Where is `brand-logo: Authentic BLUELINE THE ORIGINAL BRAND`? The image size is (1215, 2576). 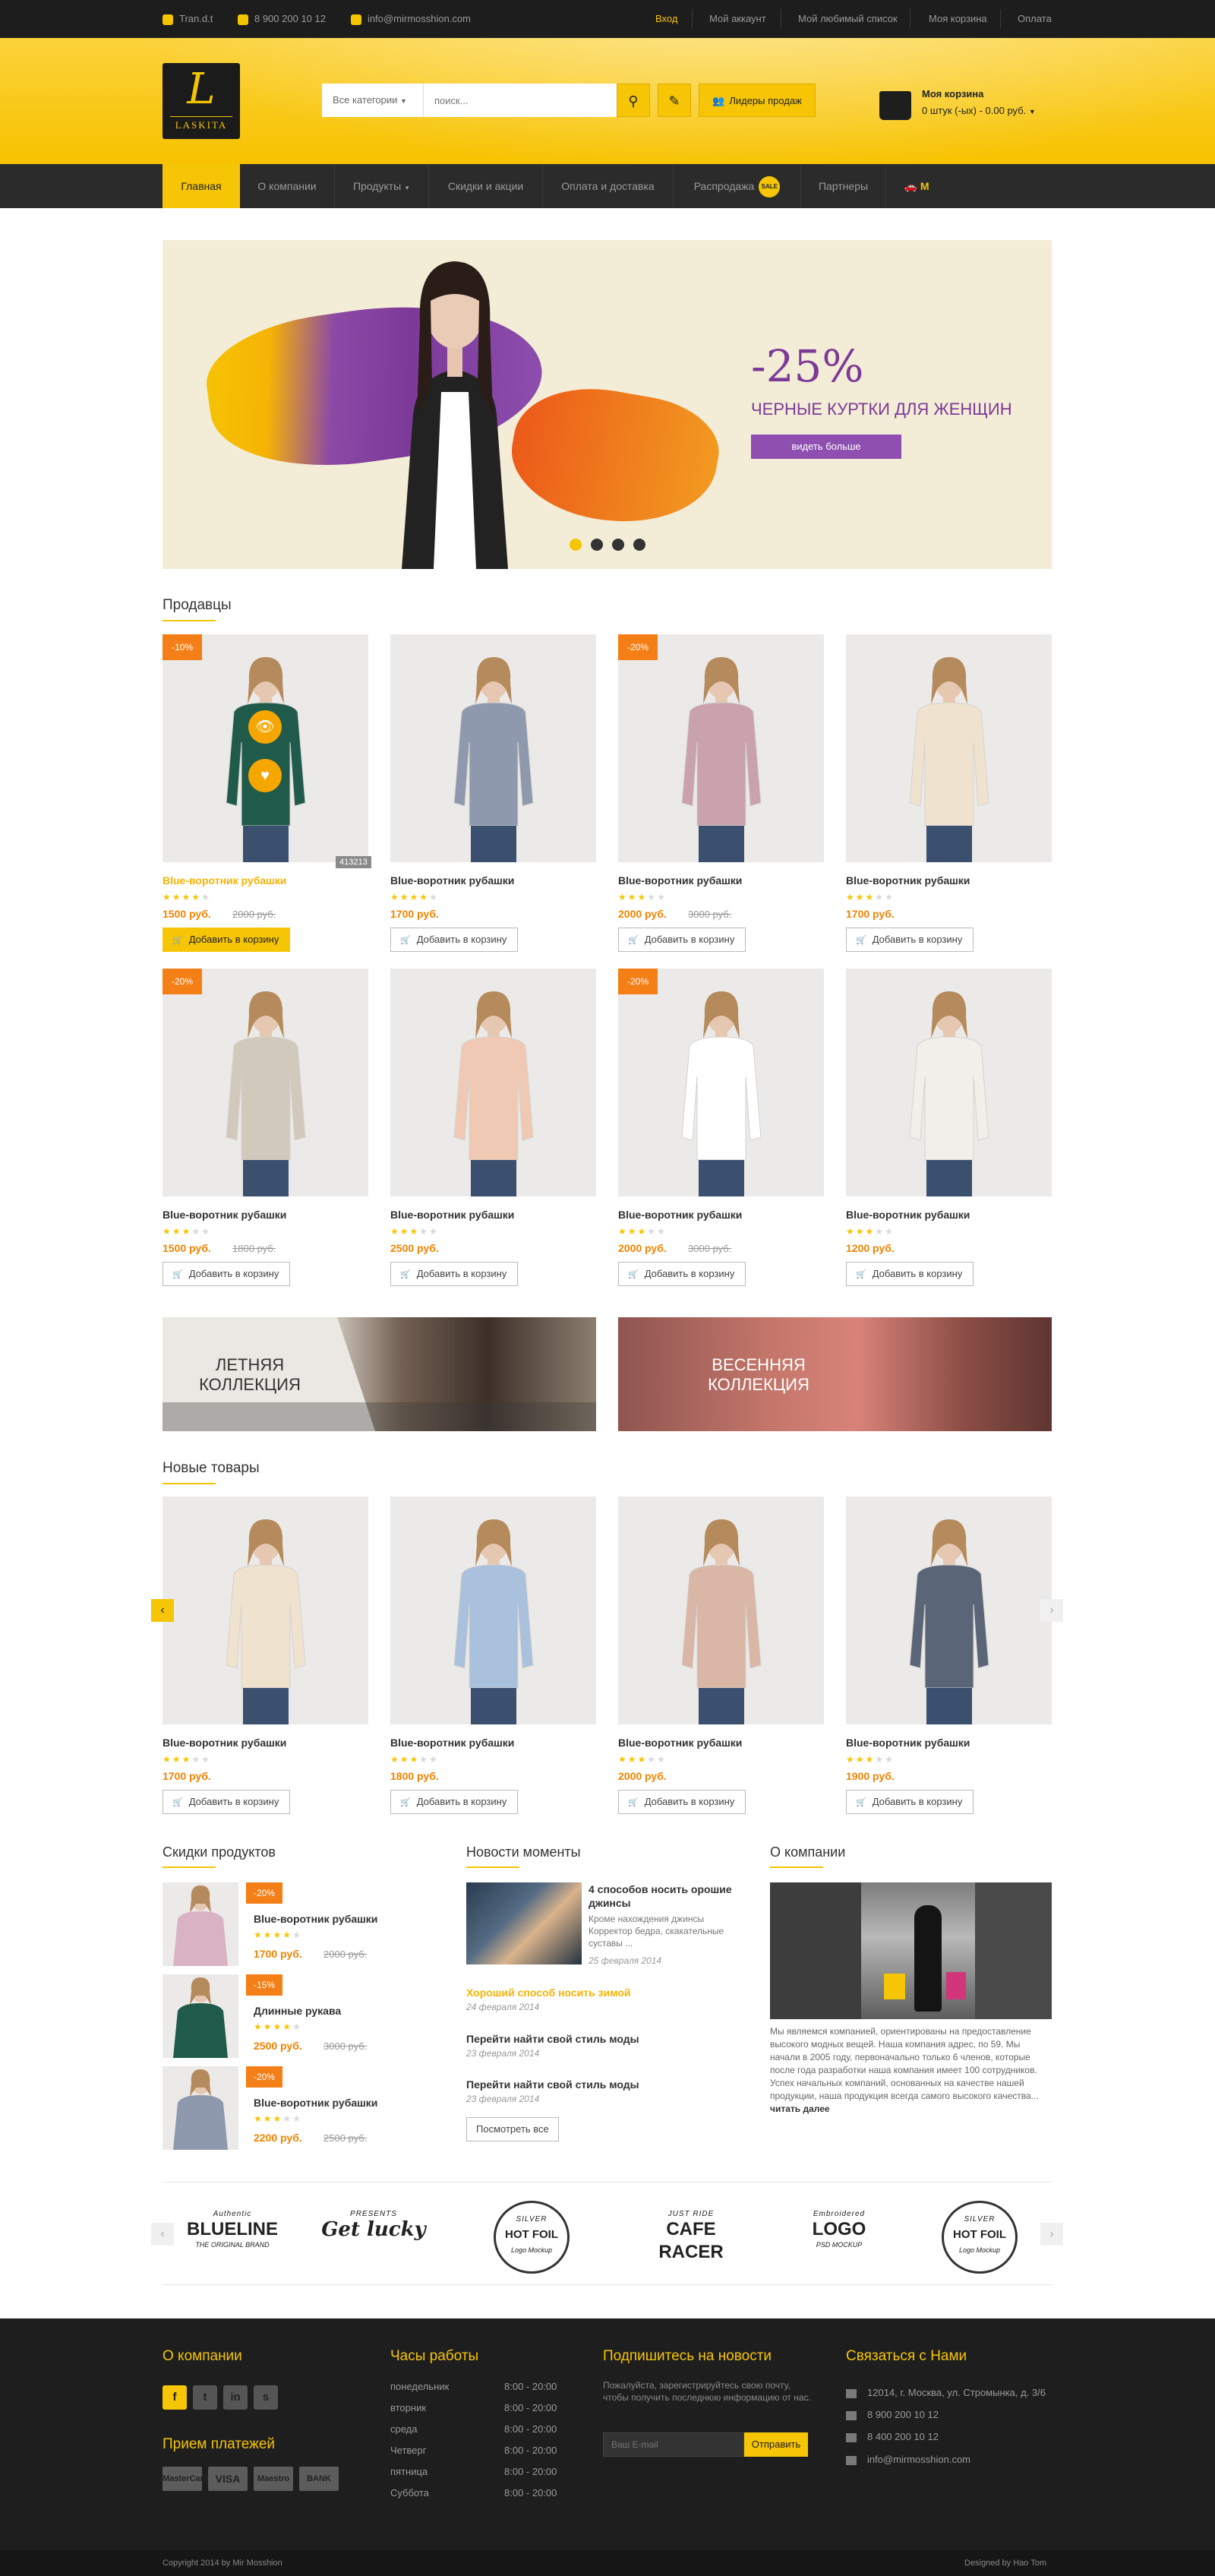 brand-logo: Authentic BLUELINE THE ORIGINAL BRAND is located at coordinates (233, 2237).